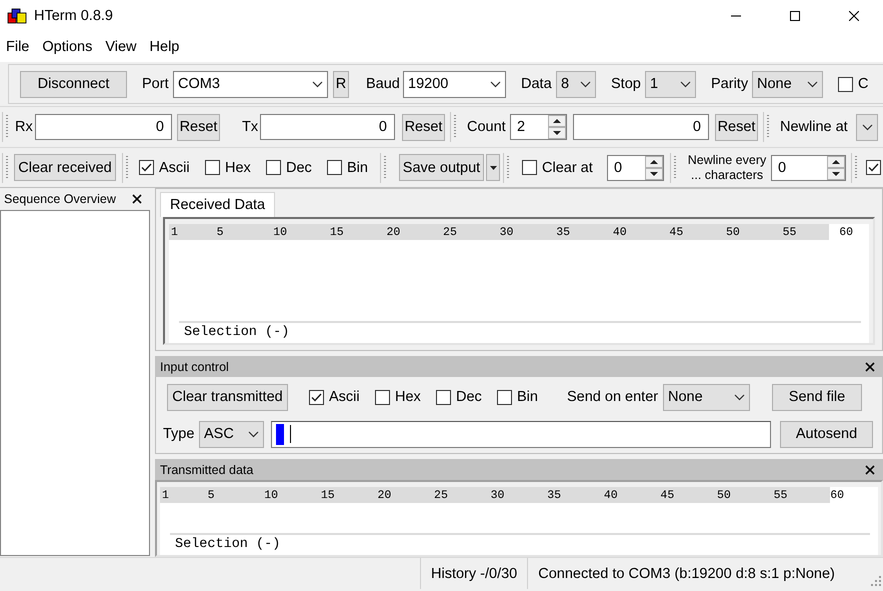 Image resolution: width=883 pixels, height=591 pixels. Describe the element at coordinates (860, 84) in the screenshot. I see `checkbox: C` at that location.